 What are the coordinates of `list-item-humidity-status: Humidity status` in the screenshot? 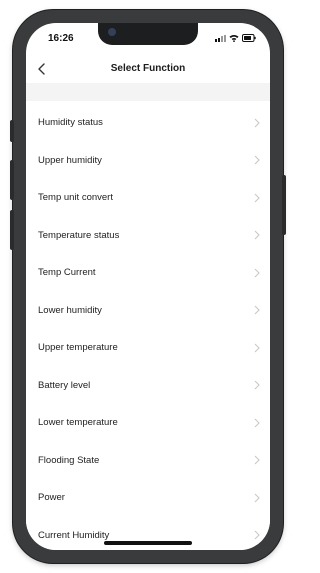 It's located at (148, 123).